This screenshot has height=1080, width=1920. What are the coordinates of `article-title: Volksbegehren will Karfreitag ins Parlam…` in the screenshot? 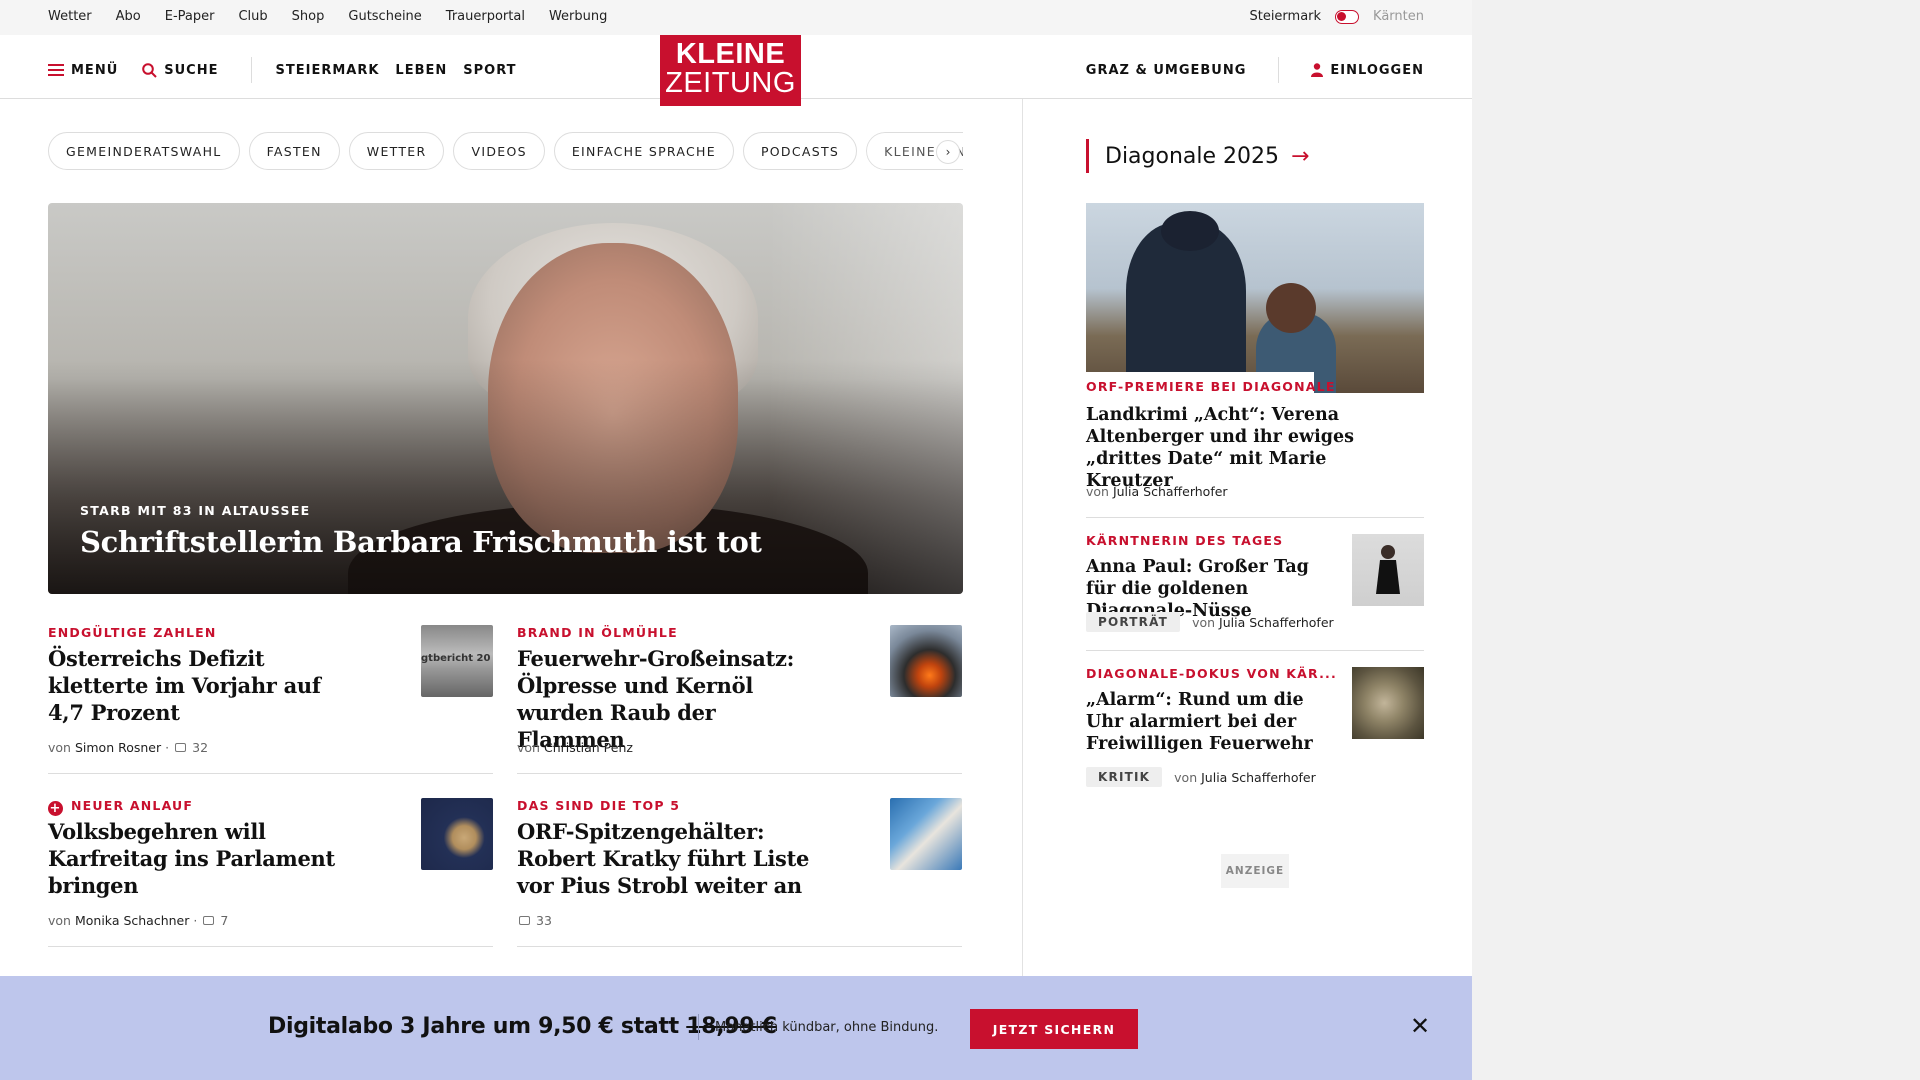 It's located at (198, 858).